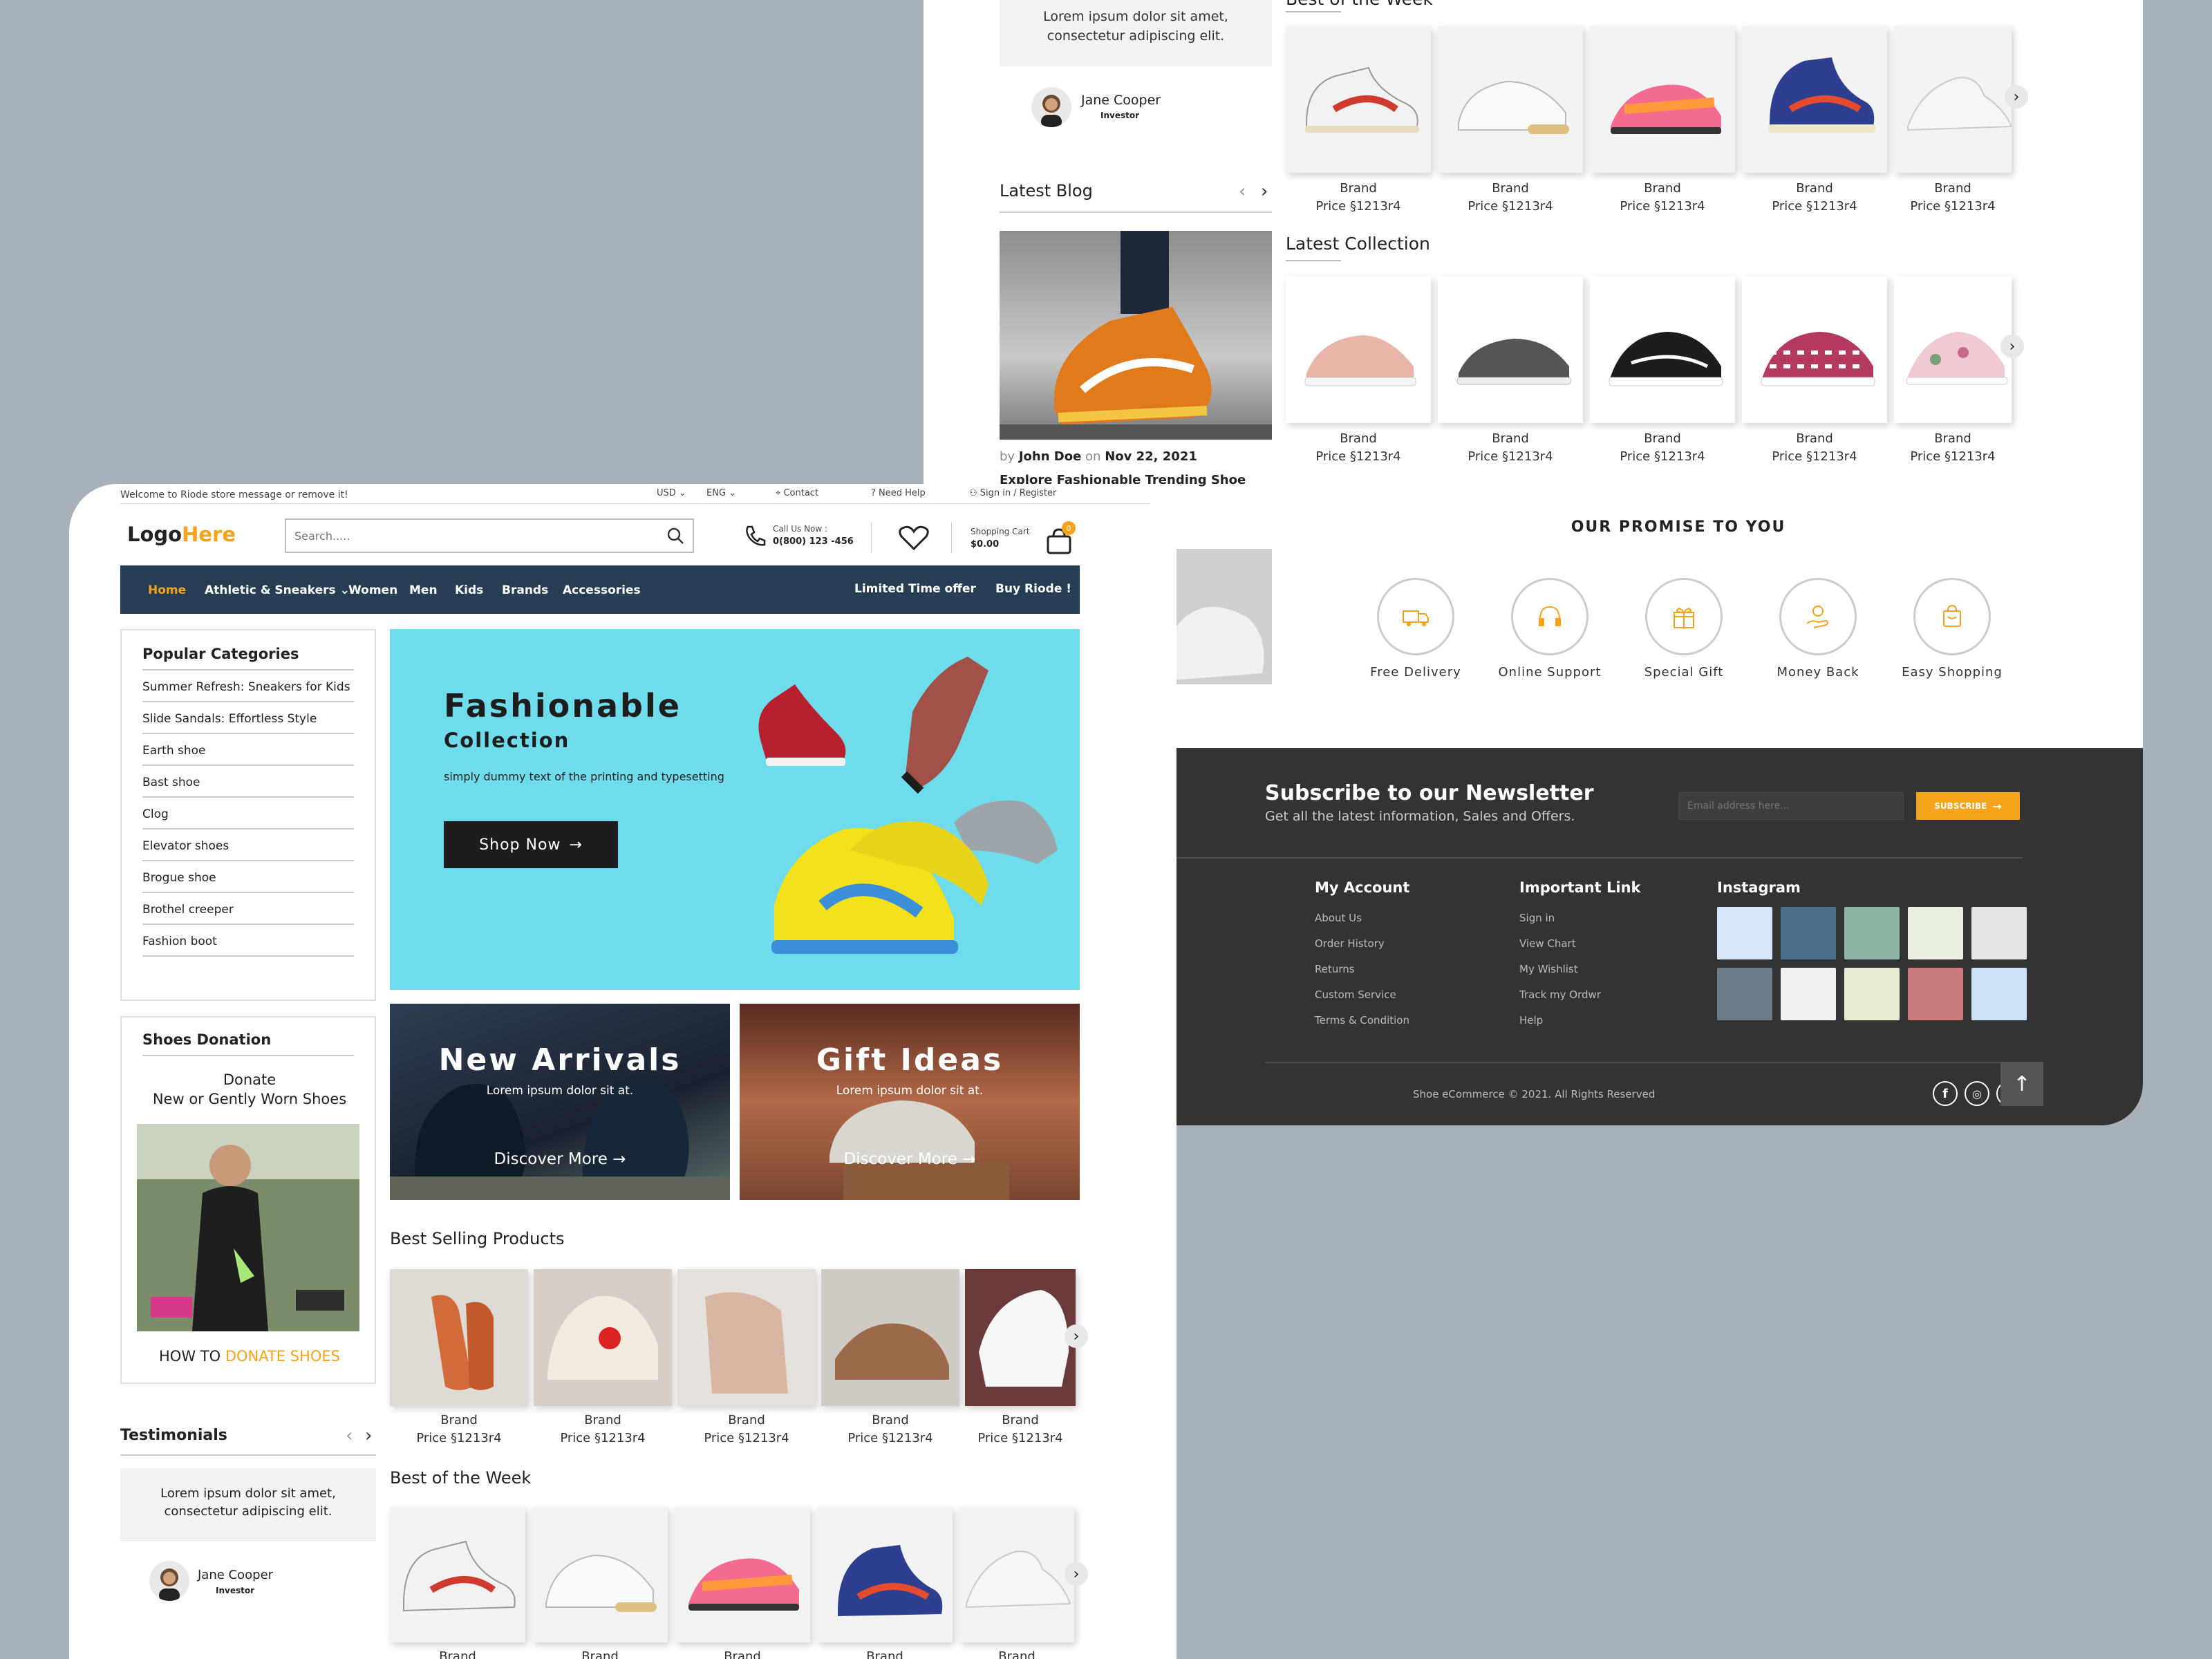 The width and height of the screenshot is (2212, 1659). What do you see at coordinates (1580, 969) in the screenshot?
I see `footer-link: My Wishlist` at bounding box center [1580, 969].